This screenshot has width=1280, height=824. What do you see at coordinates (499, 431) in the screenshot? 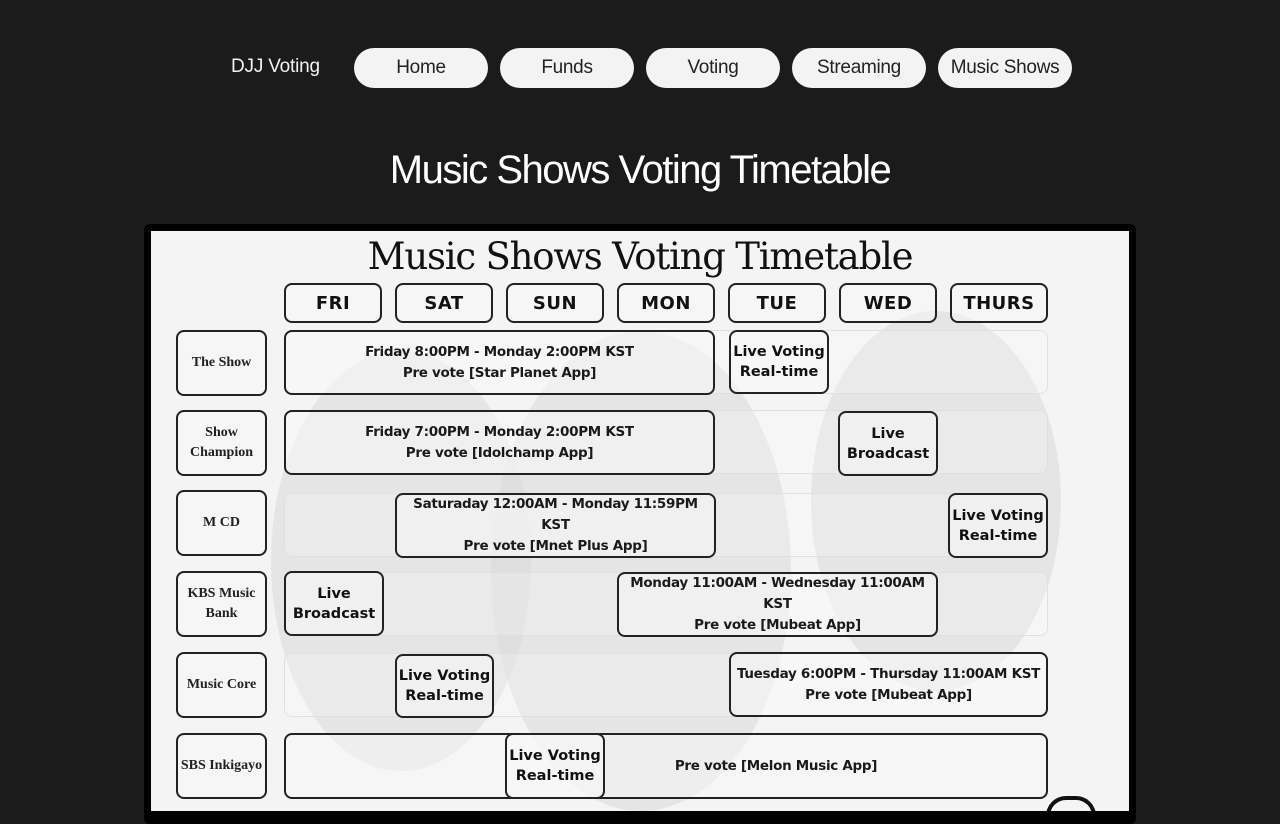
I see `prevote-time: Friday 7:00PM - Monday 2:00PM KST` at bounding box center [499, 431].